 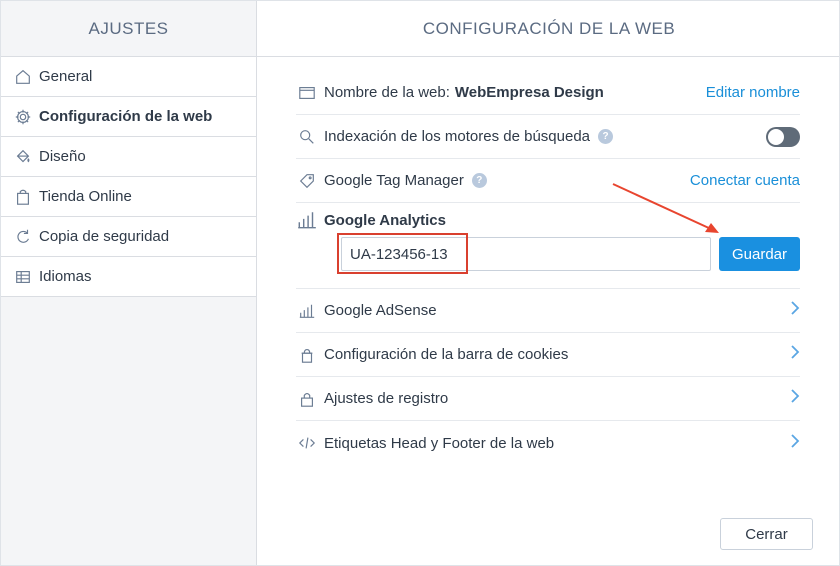 I want to click on page-title: CONFIGURACIÓN DE LA WEB, so click(x=548, y=29).